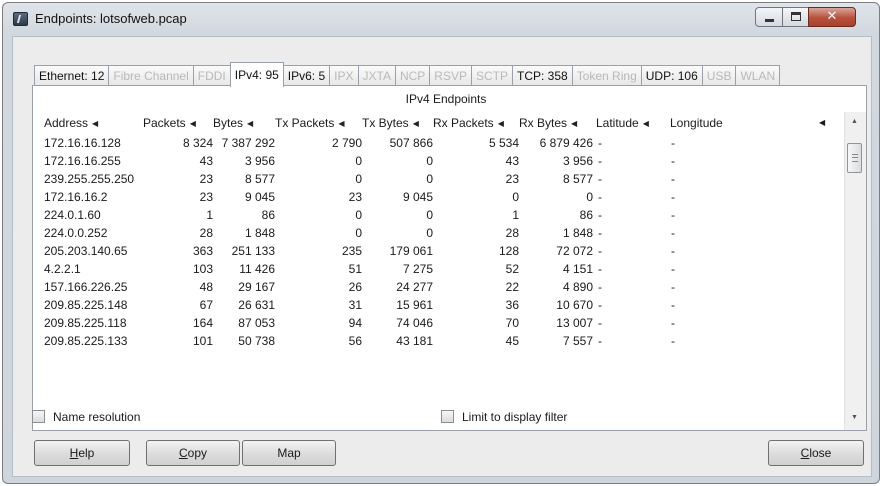 The width and height of the screenshot is (882, 486). Describe the element at coordinates (696, 123) in the screenshot. I see `column-header-label: Longitude` at that location.